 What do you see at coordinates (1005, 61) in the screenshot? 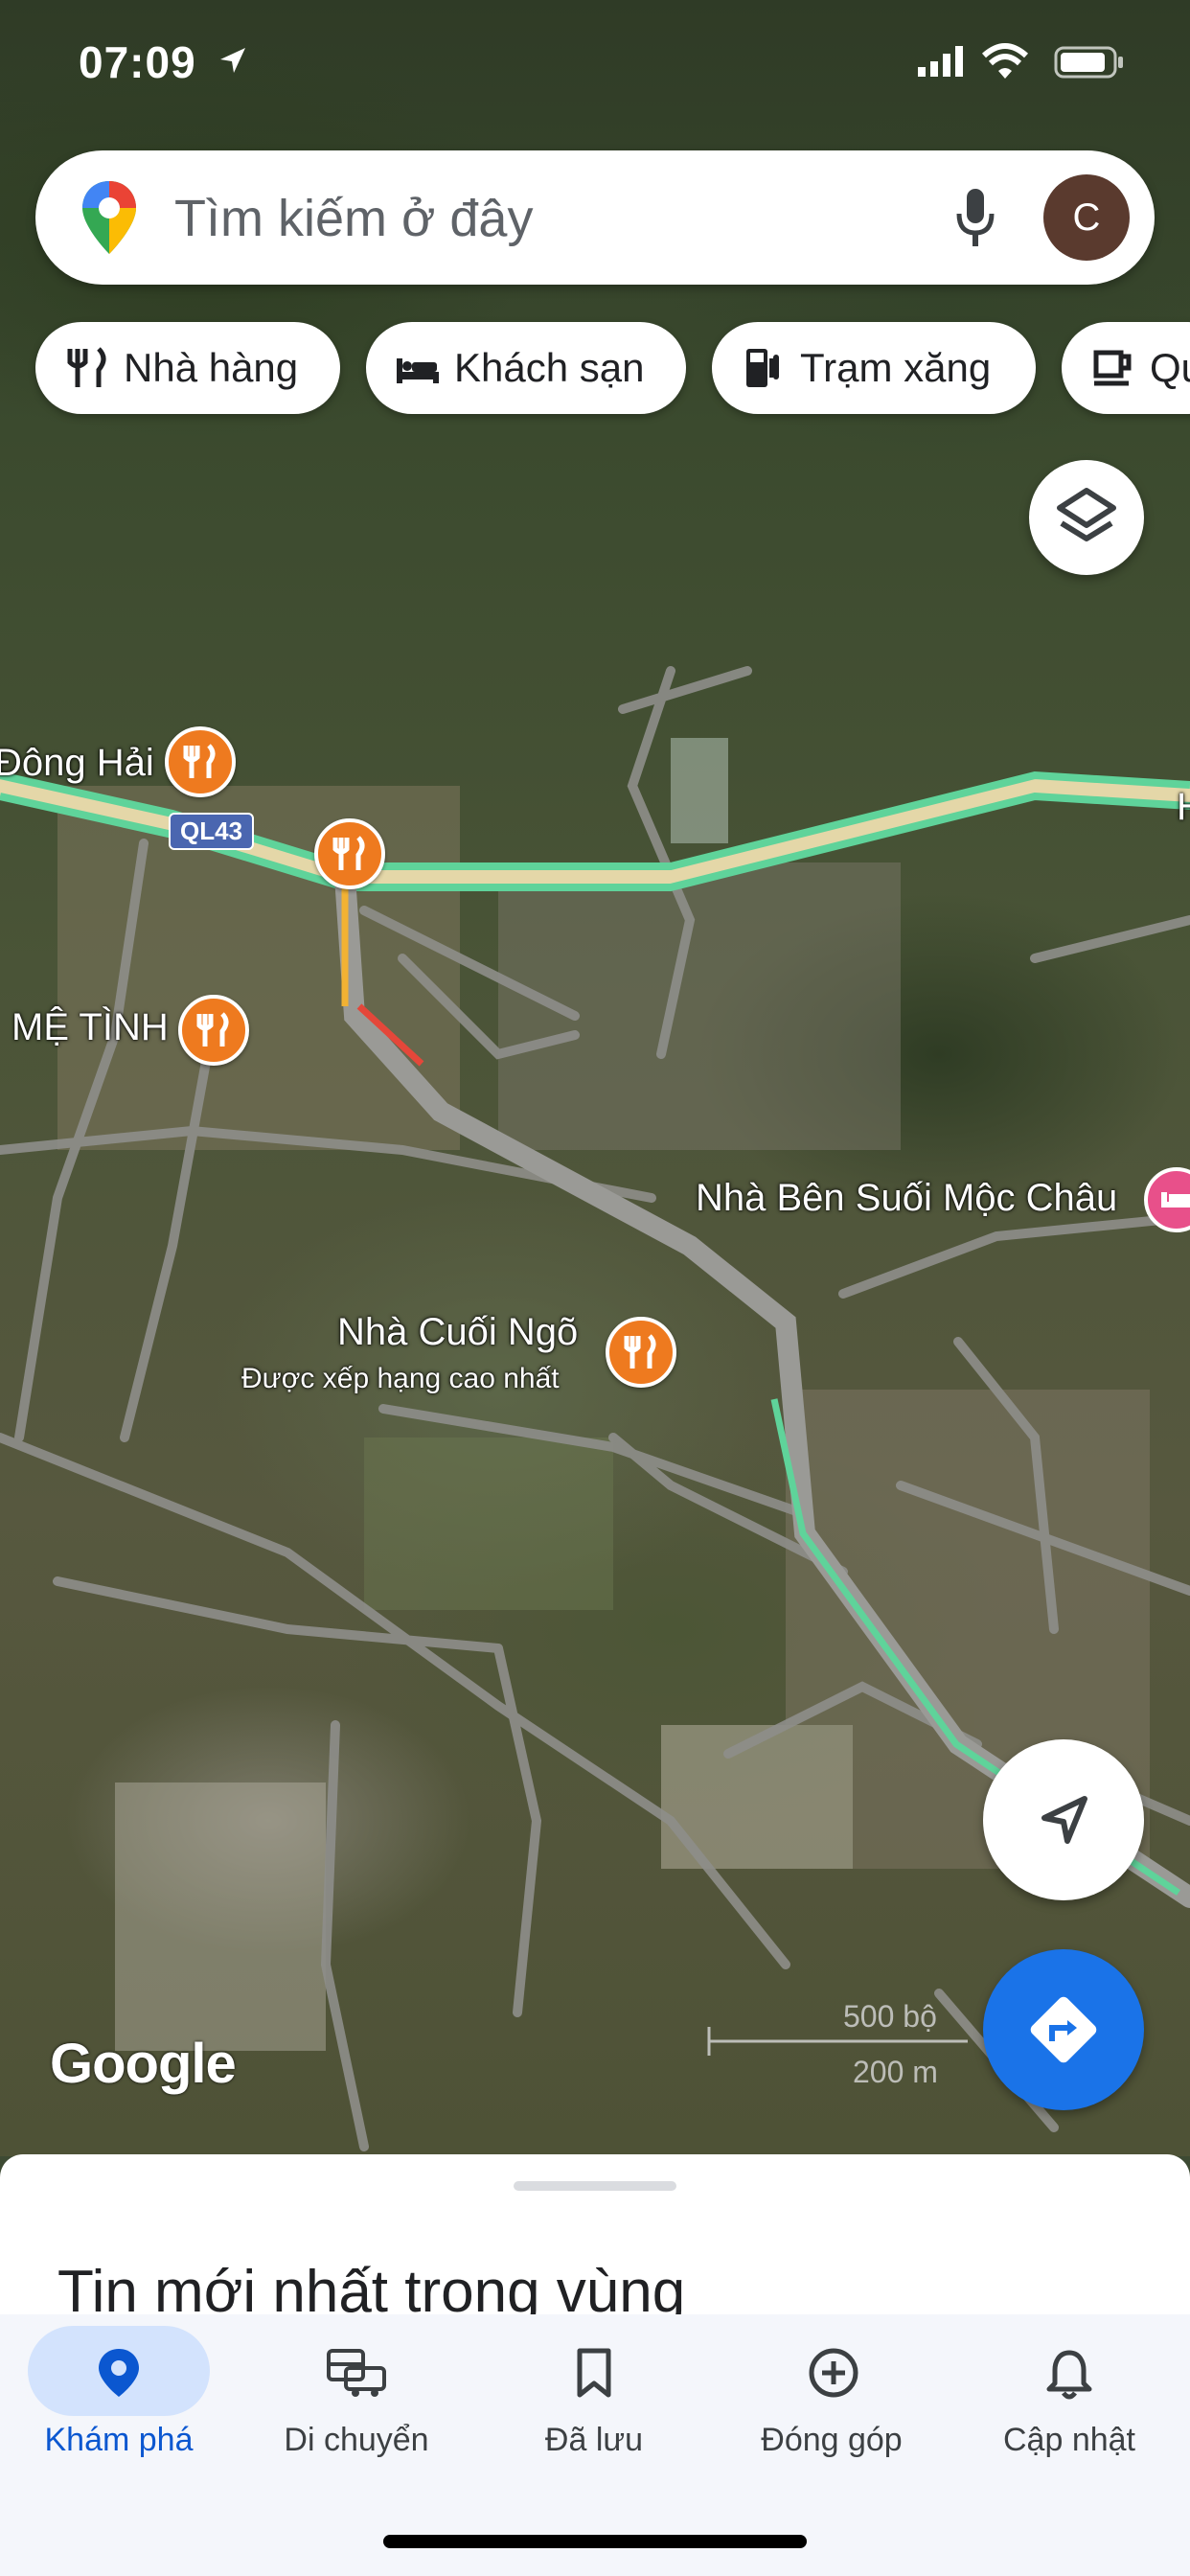
I see `wifi-icon` at bounding box center [1005, 61].